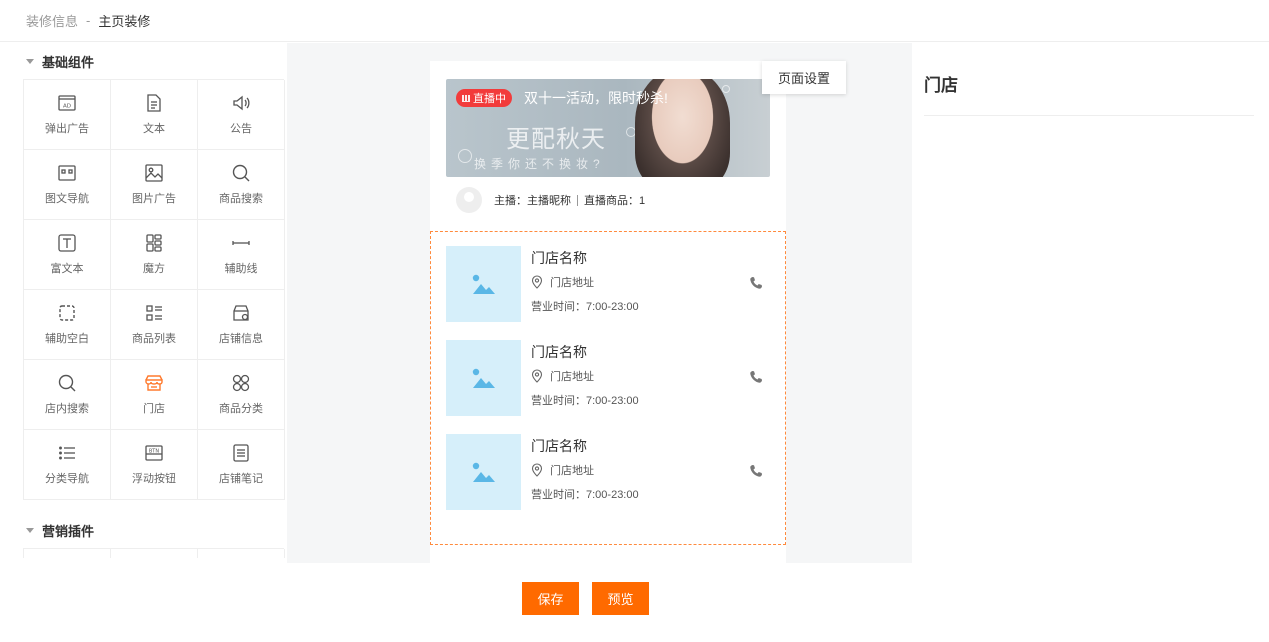 The image size is (1269, 642). I want to click on list-icon, so click(154, 313).